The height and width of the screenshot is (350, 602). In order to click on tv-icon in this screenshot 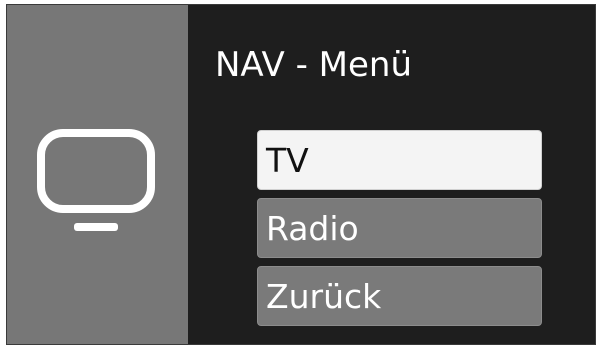, I will do `click(96, 180)`.